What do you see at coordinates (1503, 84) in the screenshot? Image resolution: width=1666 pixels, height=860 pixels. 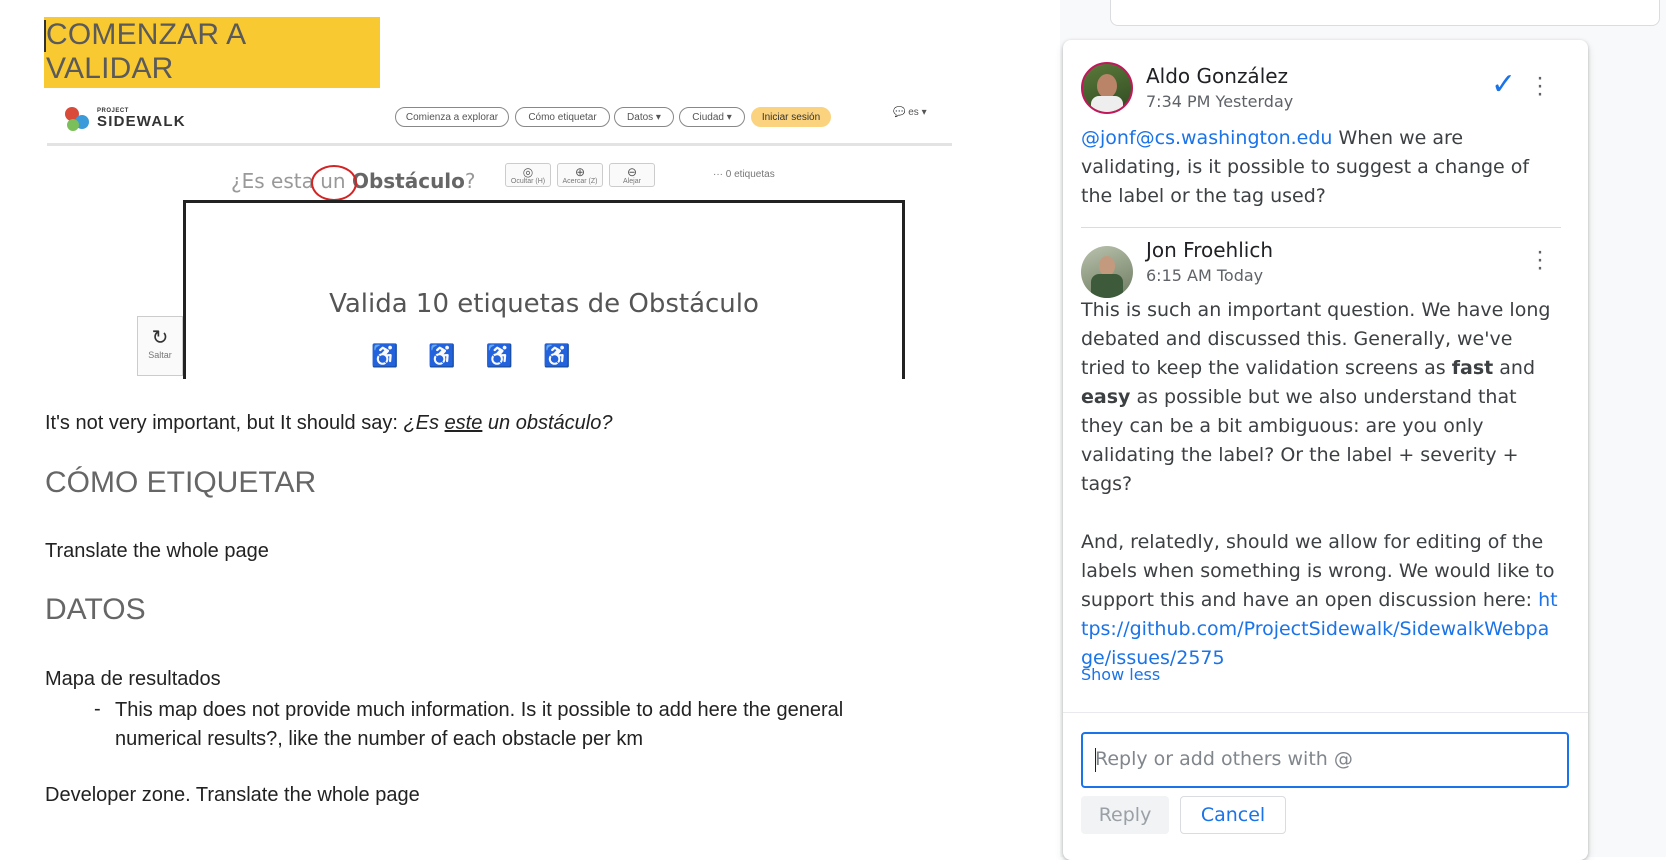 I see `resolve-check-icon: ✓` at bounding box center [1503, 84].